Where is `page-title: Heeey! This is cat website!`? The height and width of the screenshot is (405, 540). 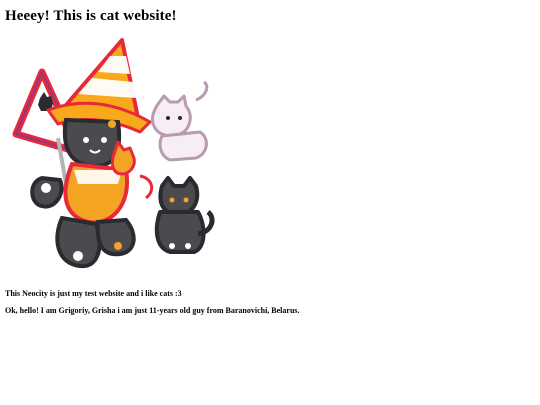
page-title: Heeey! This is cat website! is located at coordinates (91, 16).